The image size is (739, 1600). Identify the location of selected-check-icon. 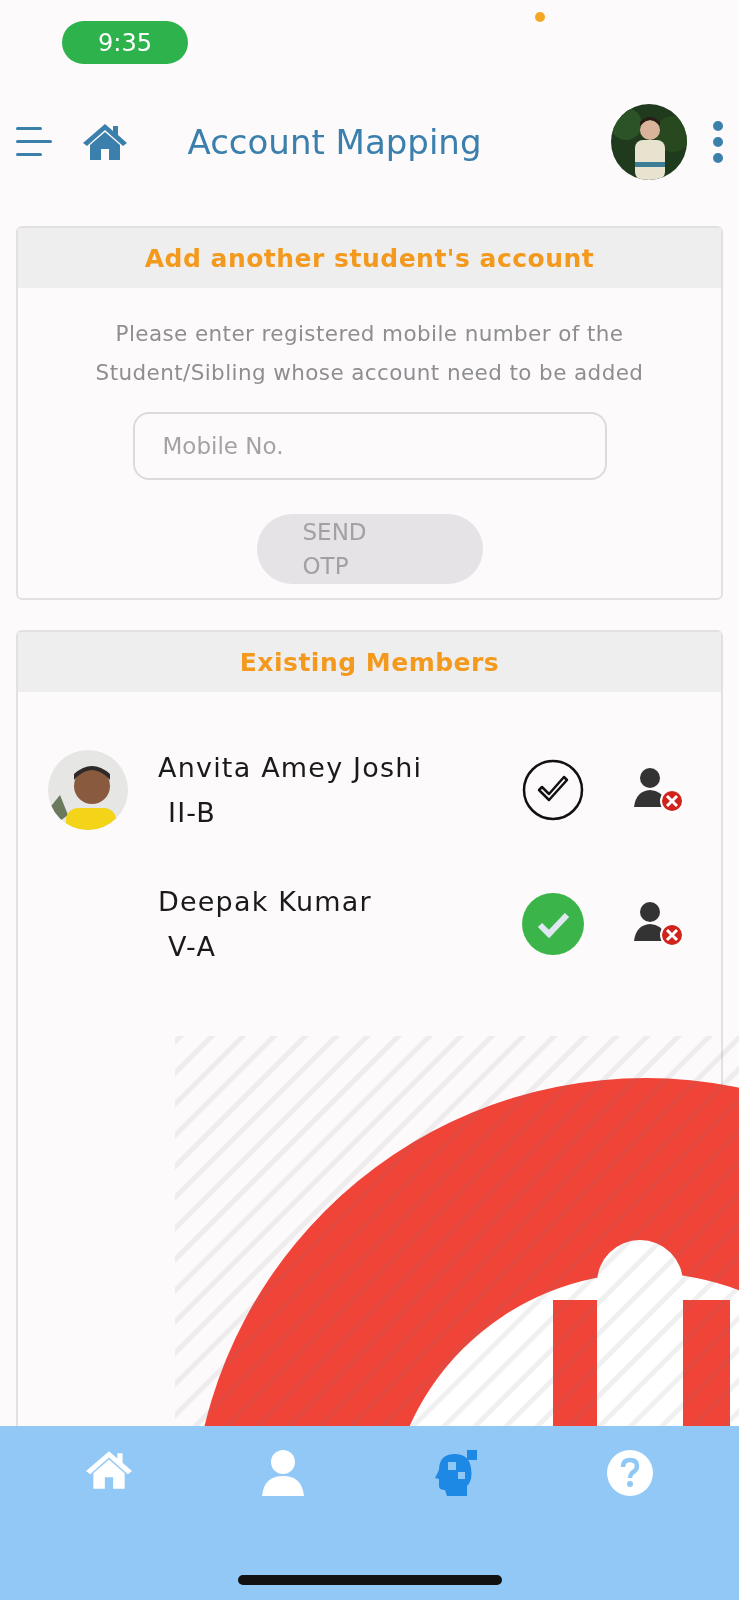
(553, 924).